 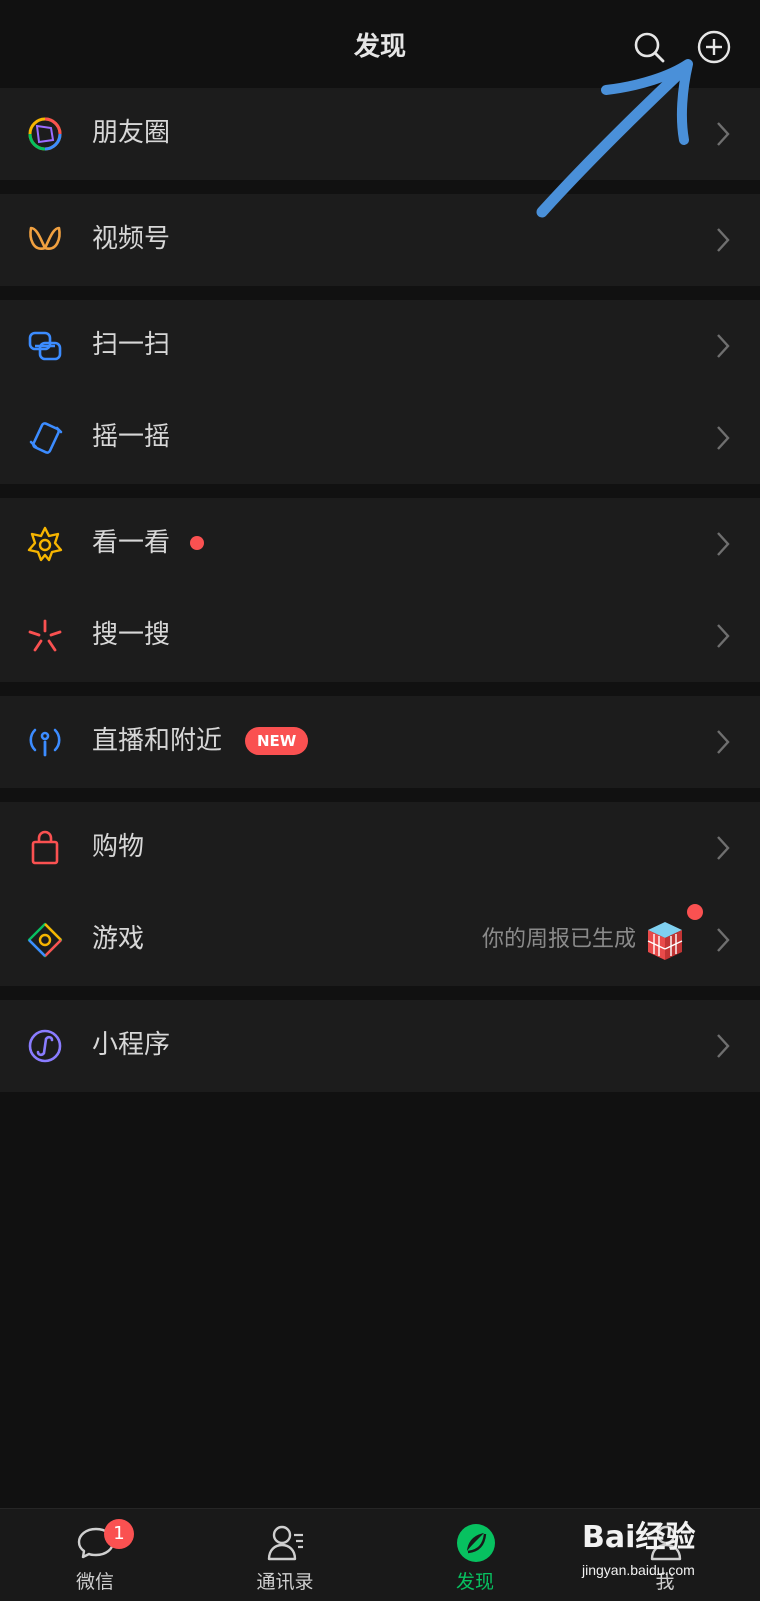 What do you see at coordinates (285, 1582) in the screenshot?
I see `tab-contacts-label: 通讯录` at bounding box center [285, 1582].